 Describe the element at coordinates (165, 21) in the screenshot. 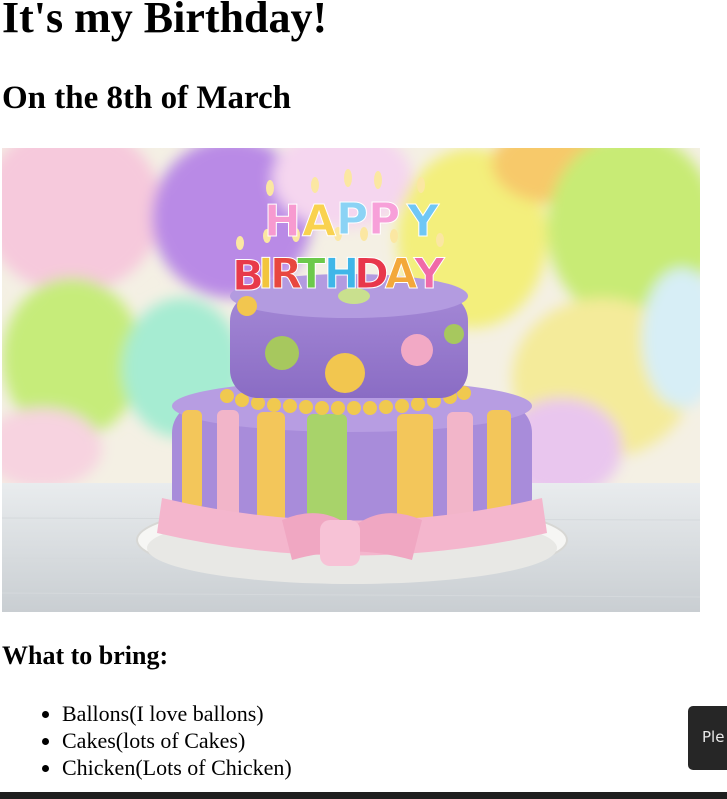

I see `page-title: It's my Birthday!` at that location.